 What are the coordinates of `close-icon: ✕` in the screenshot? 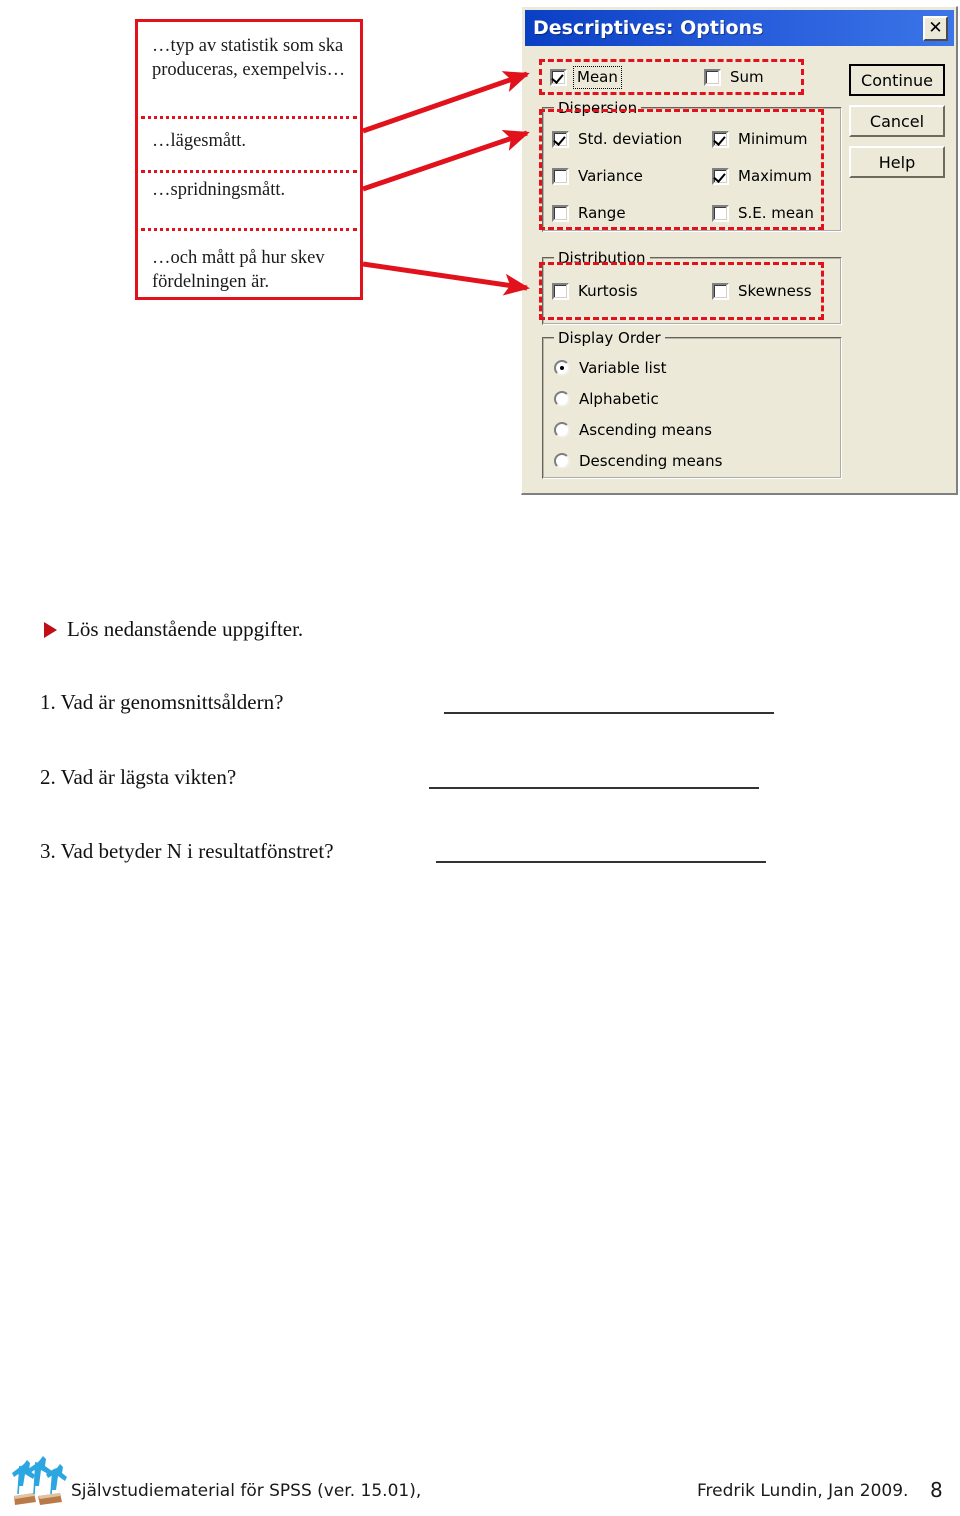 It's located at (935, 28).